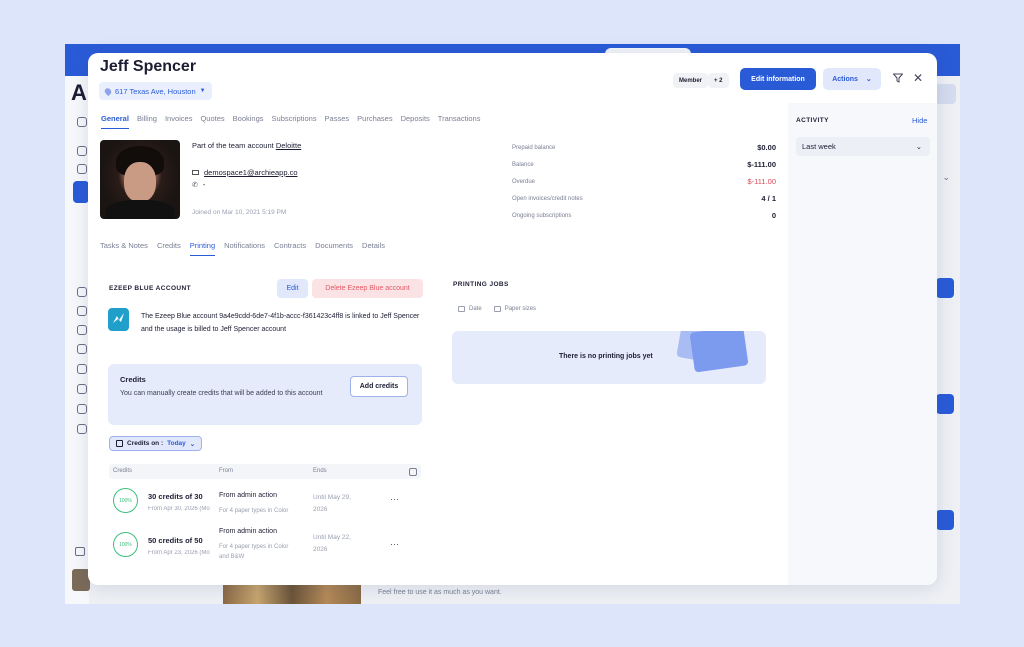 Image resolution: width=1024 pixels, height=647 pixels. I want to click on add-credits-button: Add credits, so click(379, 386).